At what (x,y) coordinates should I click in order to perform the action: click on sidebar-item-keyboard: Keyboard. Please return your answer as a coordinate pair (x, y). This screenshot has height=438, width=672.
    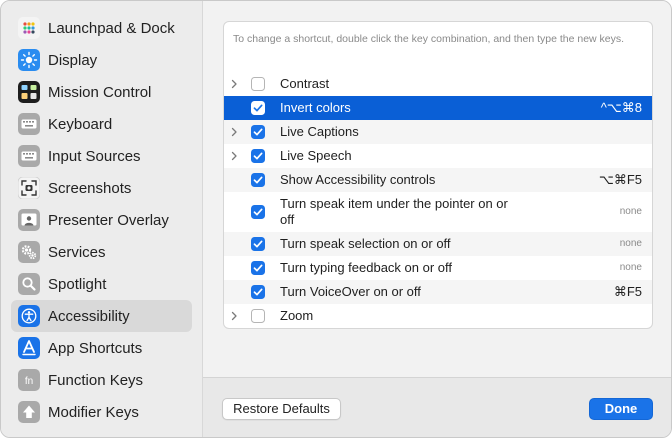
    Looking at the image, I should click on (101, 124).